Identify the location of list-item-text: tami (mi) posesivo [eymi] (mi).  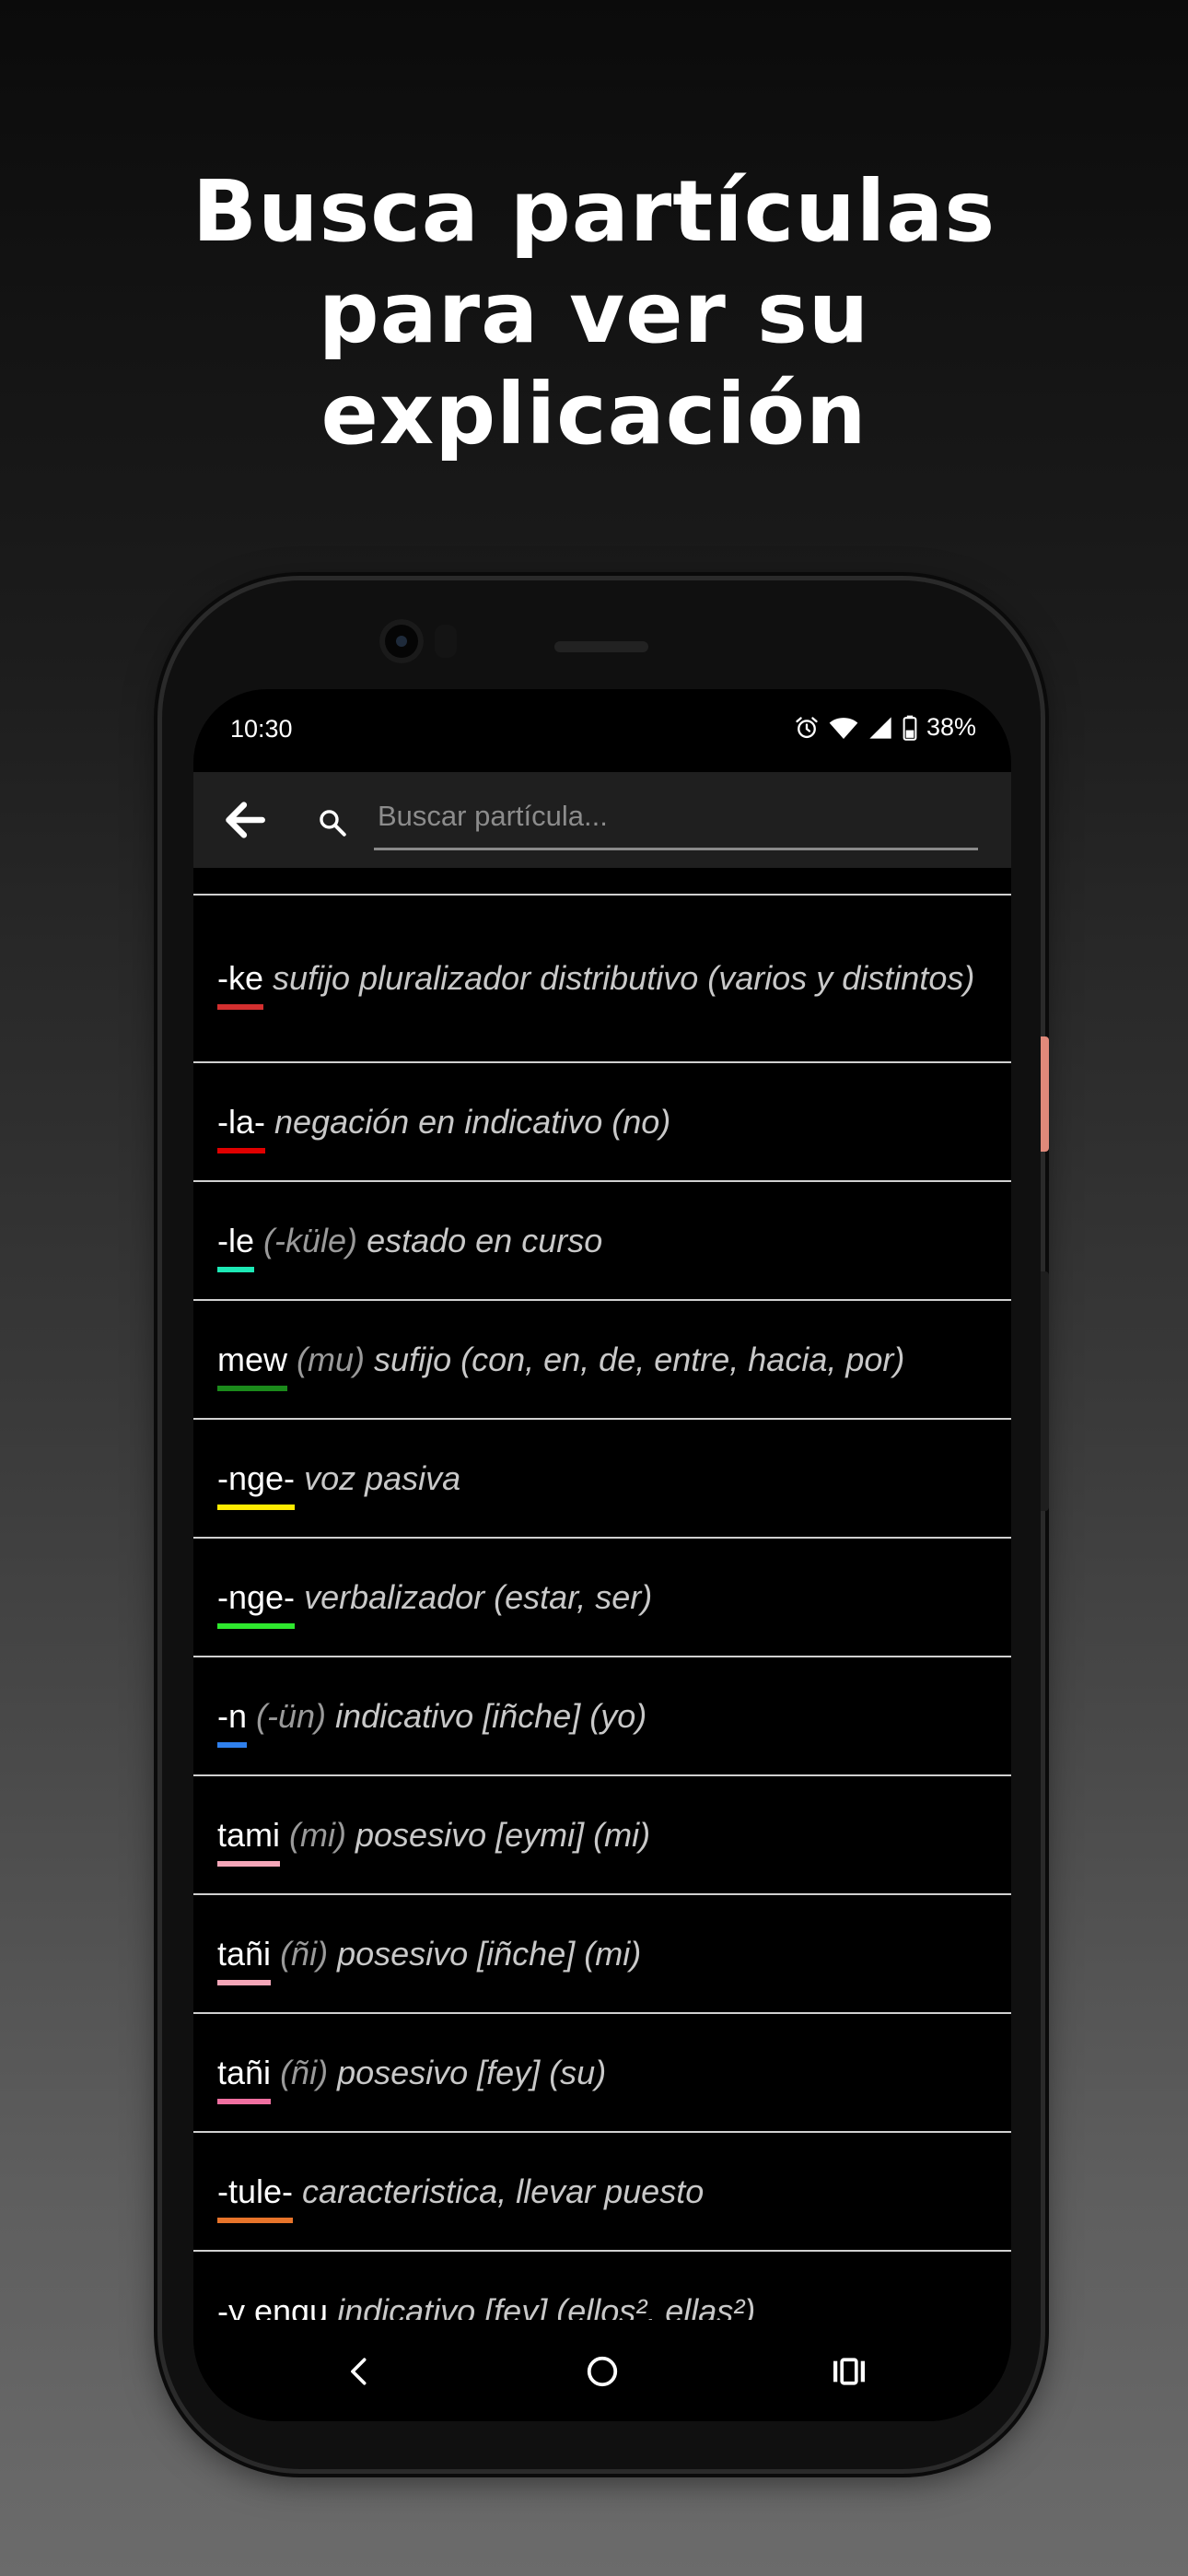
(434, 1839).